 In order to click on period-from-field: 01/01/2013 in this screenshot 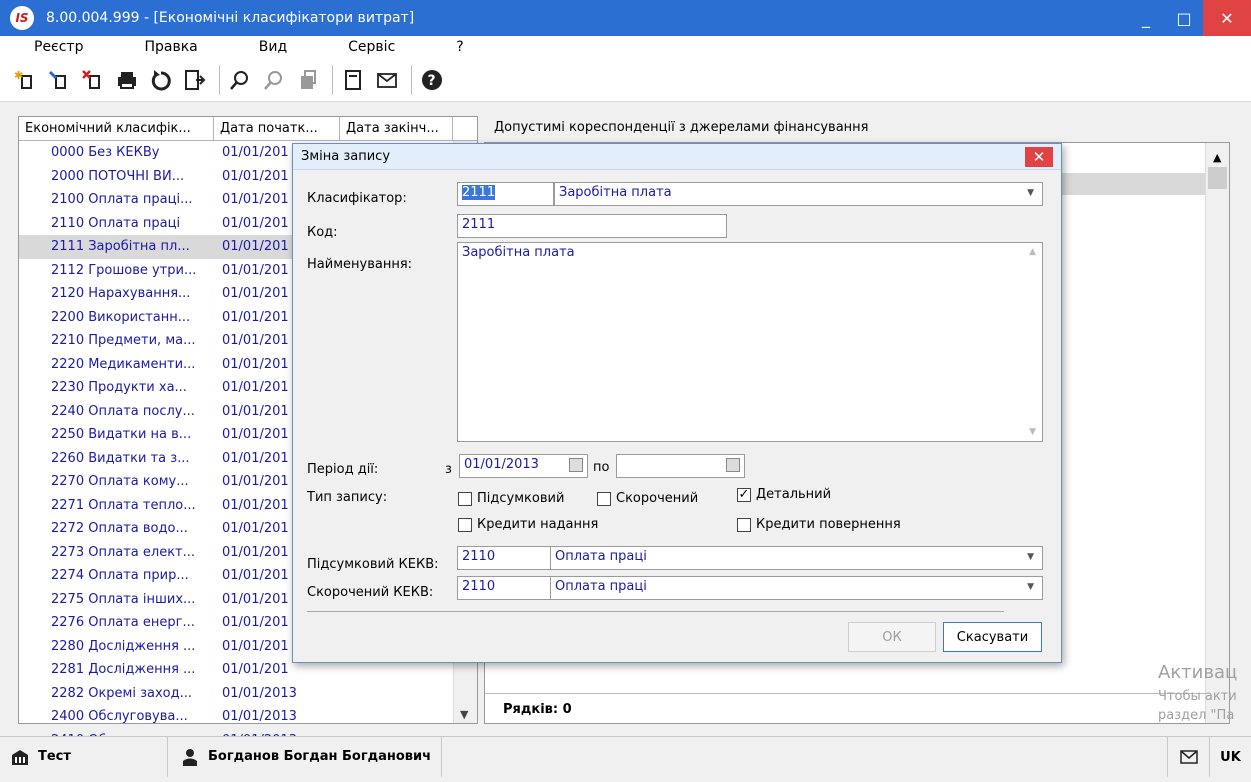, I will do `click(523, 466)`.